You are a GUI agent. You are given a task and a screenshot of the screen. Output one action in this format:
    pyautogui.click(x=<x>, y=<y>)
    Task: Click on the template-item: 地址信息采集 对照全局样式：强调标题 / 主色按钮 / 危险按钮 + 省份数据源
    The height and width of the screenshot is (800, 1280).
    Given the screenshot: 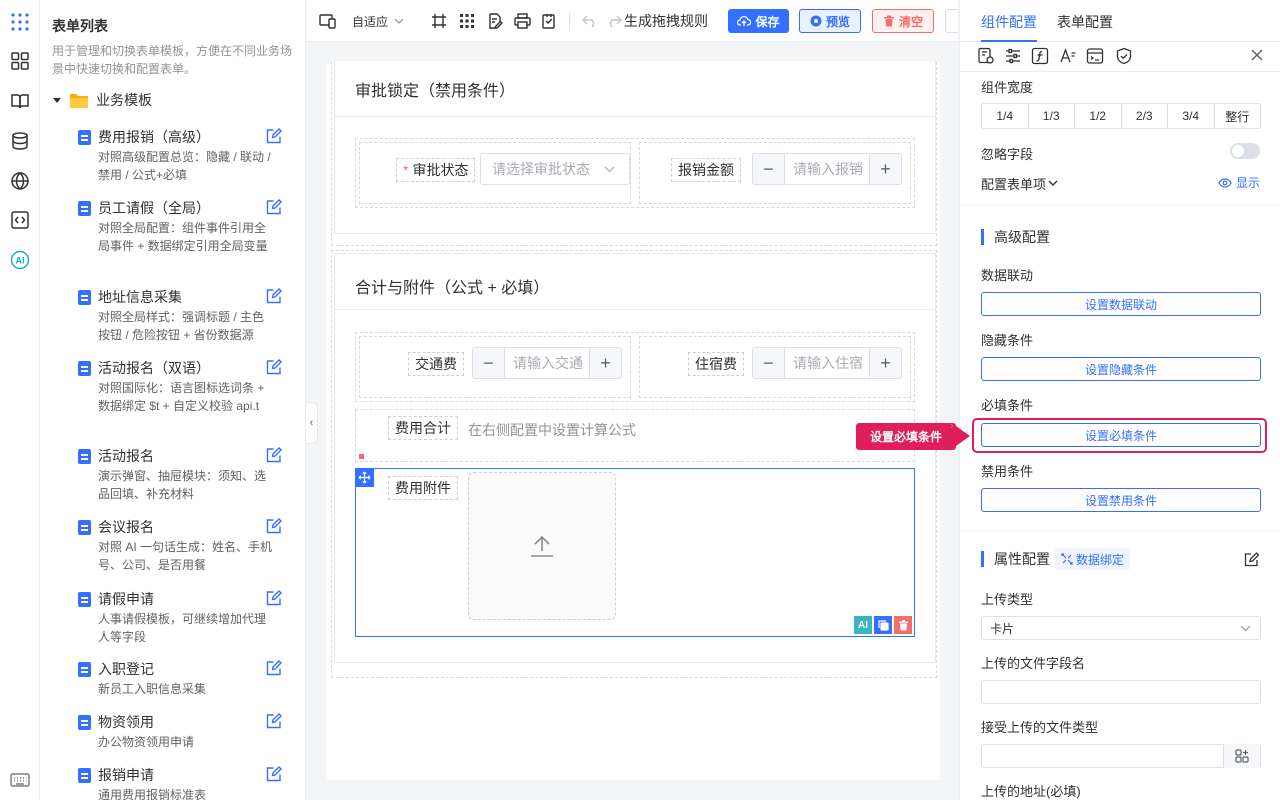 What is the action you would take?
    pyautogui.click(x=190, y=318)
    